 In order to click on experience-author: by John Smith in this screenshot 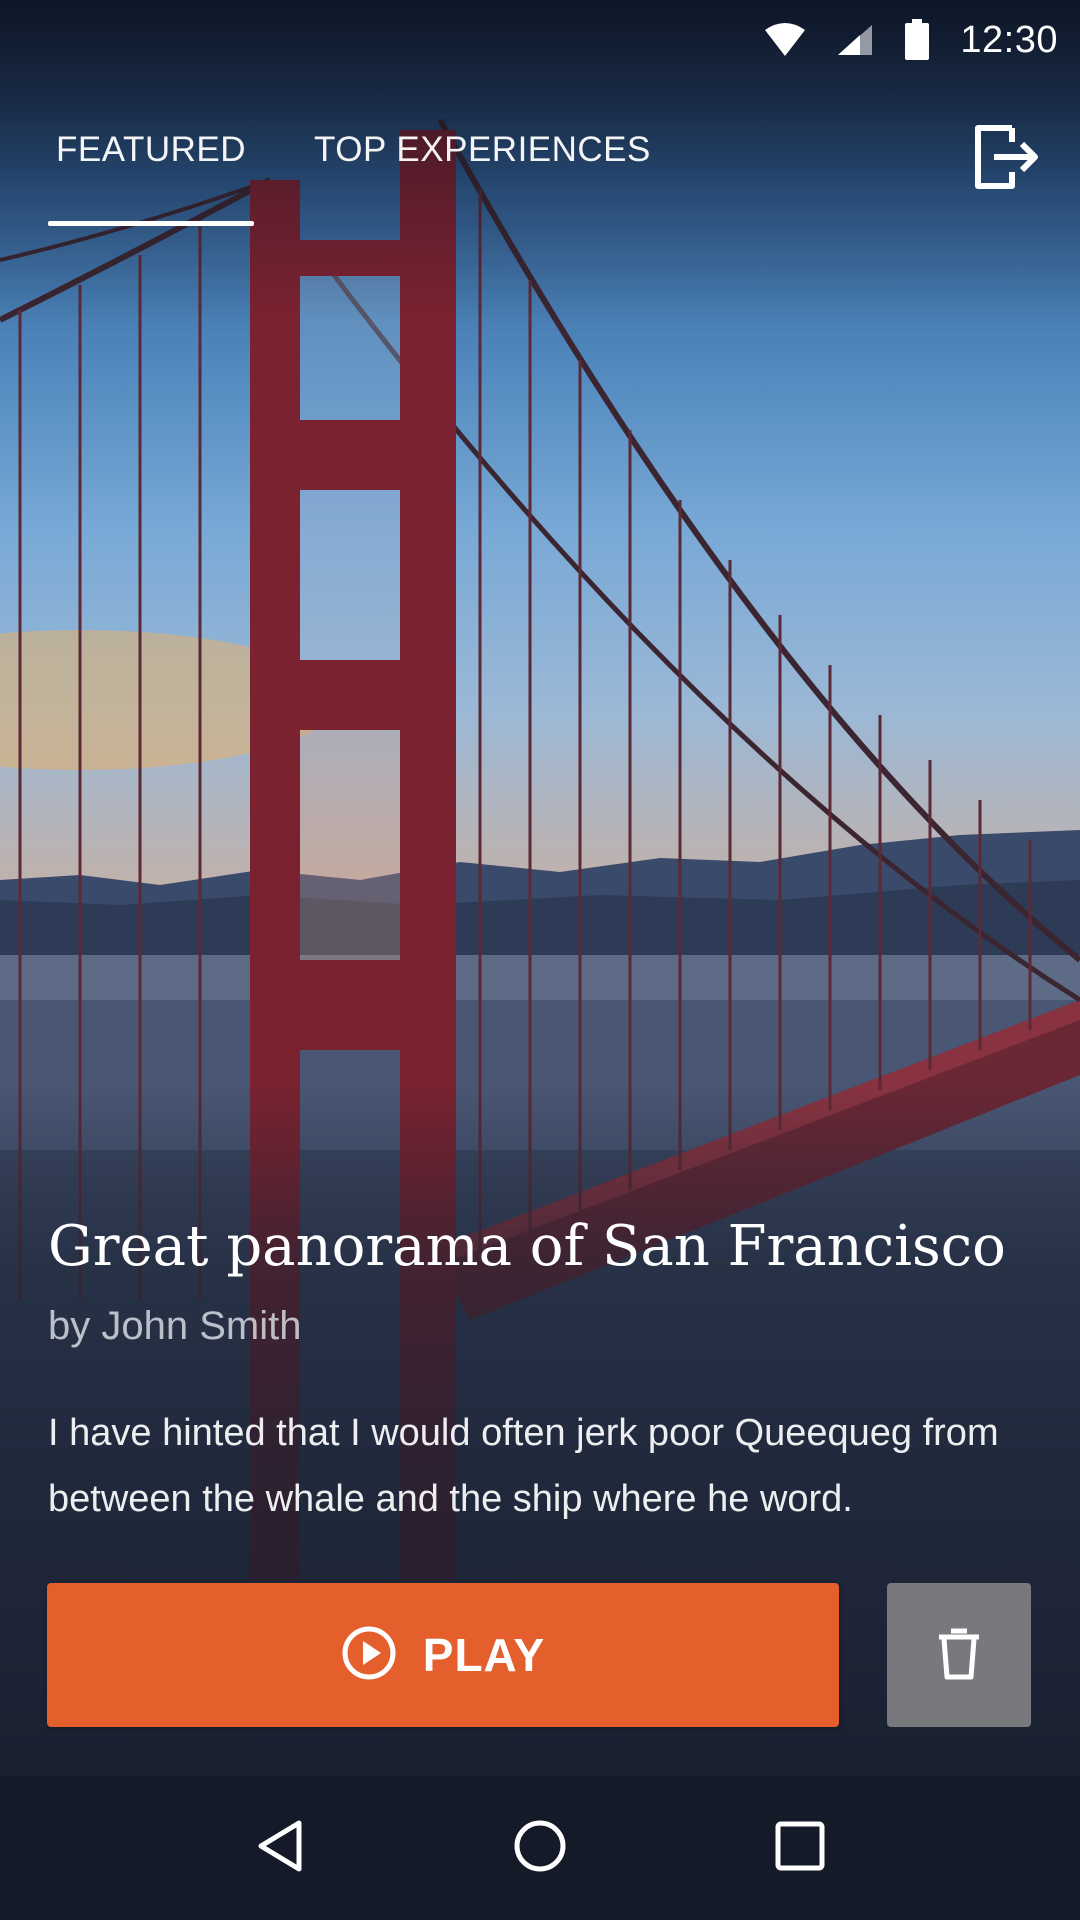, I will do `click(175, 1326)`.